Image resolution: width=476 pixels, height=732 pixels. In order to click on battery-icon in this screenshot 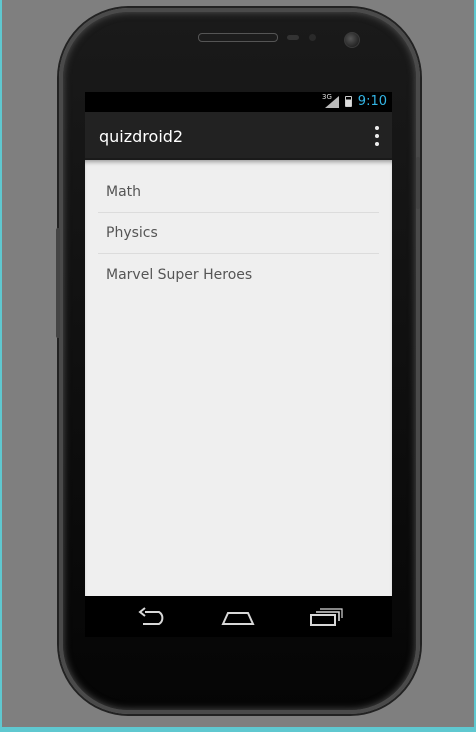, I will do `click(348, 101)`.